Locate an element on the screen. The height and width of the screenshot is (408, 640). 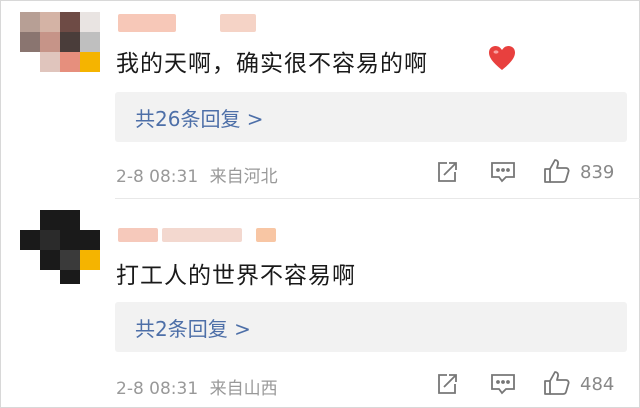
comment-location: 来自河北 is located at coordinates (243, 177).